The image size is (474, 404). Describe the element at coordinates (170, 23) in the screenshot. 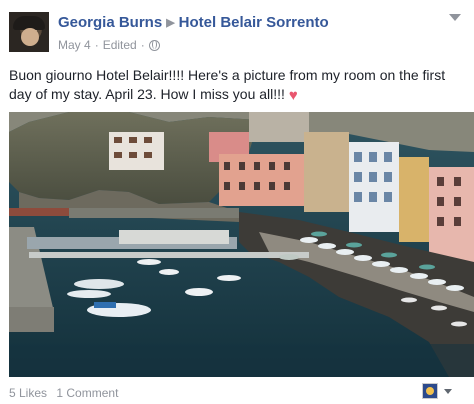

I see `arrow-right-icon: ▶` at that location.